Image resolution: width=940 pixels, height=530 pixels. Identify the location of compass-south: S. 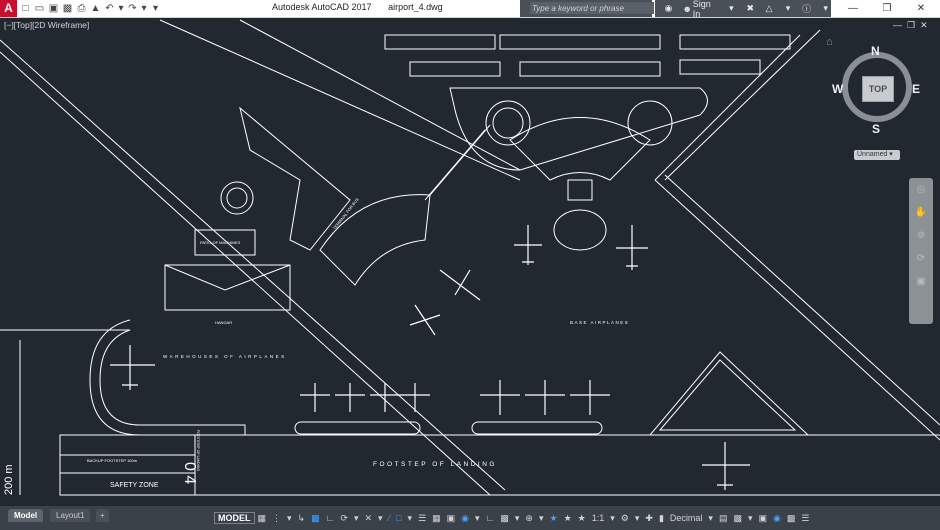
(876, 129).